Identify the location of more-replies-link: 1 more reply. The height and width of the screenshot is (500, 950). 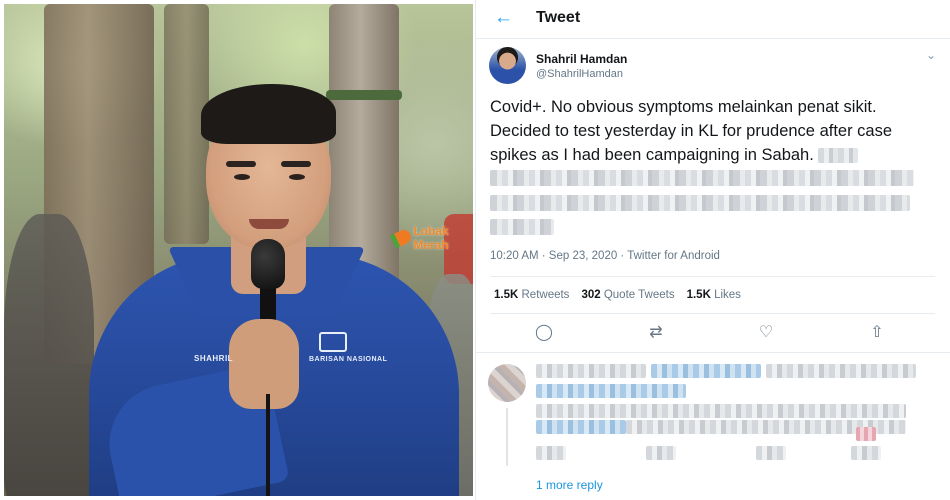
(569, 485).